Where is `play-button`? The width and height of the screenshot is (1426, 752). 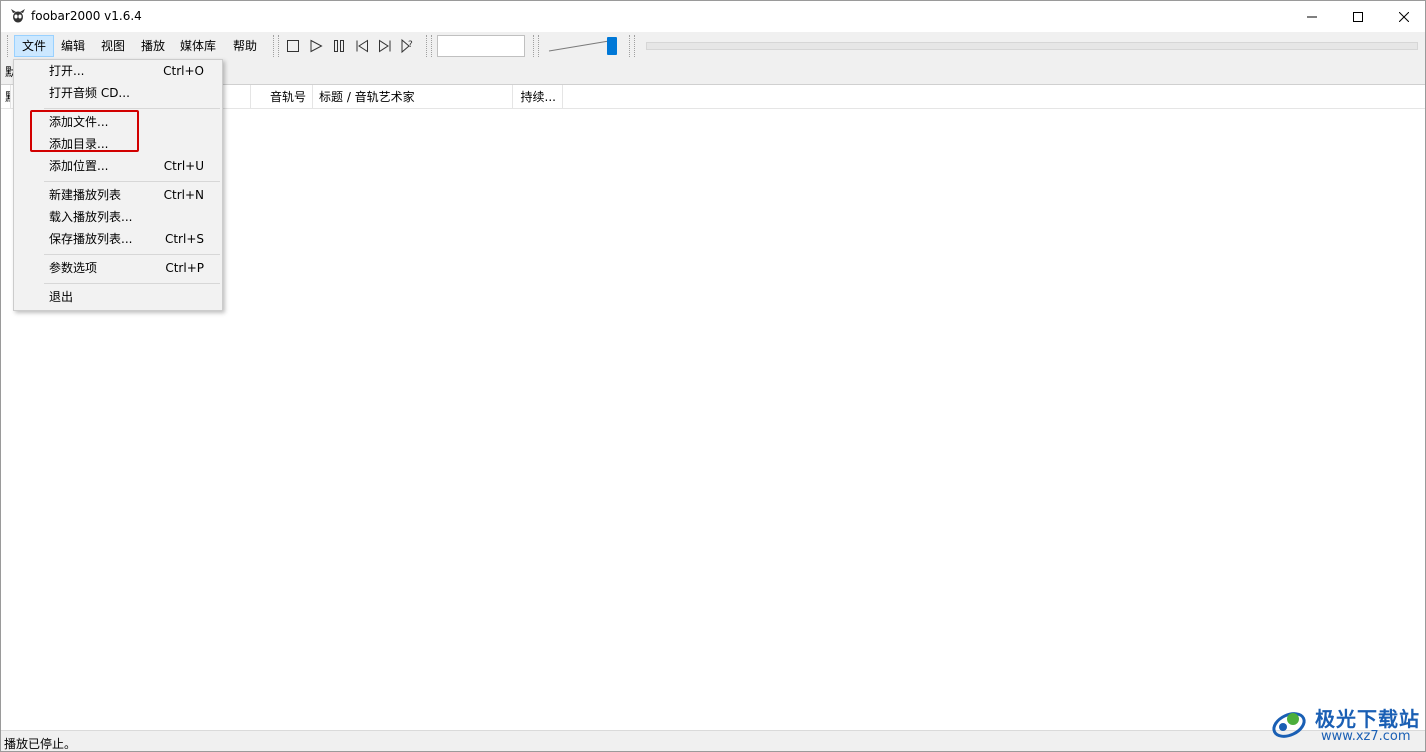 play-button is located at coordinates (316, 46).